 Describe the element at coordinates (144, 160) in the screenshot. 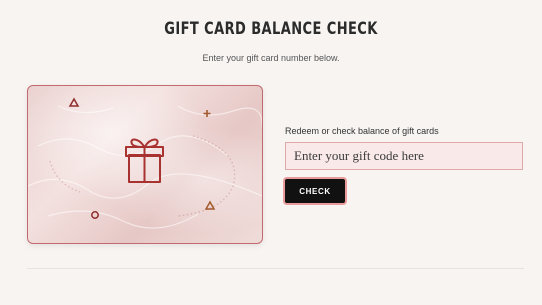

I see `gift-icon` at that location.